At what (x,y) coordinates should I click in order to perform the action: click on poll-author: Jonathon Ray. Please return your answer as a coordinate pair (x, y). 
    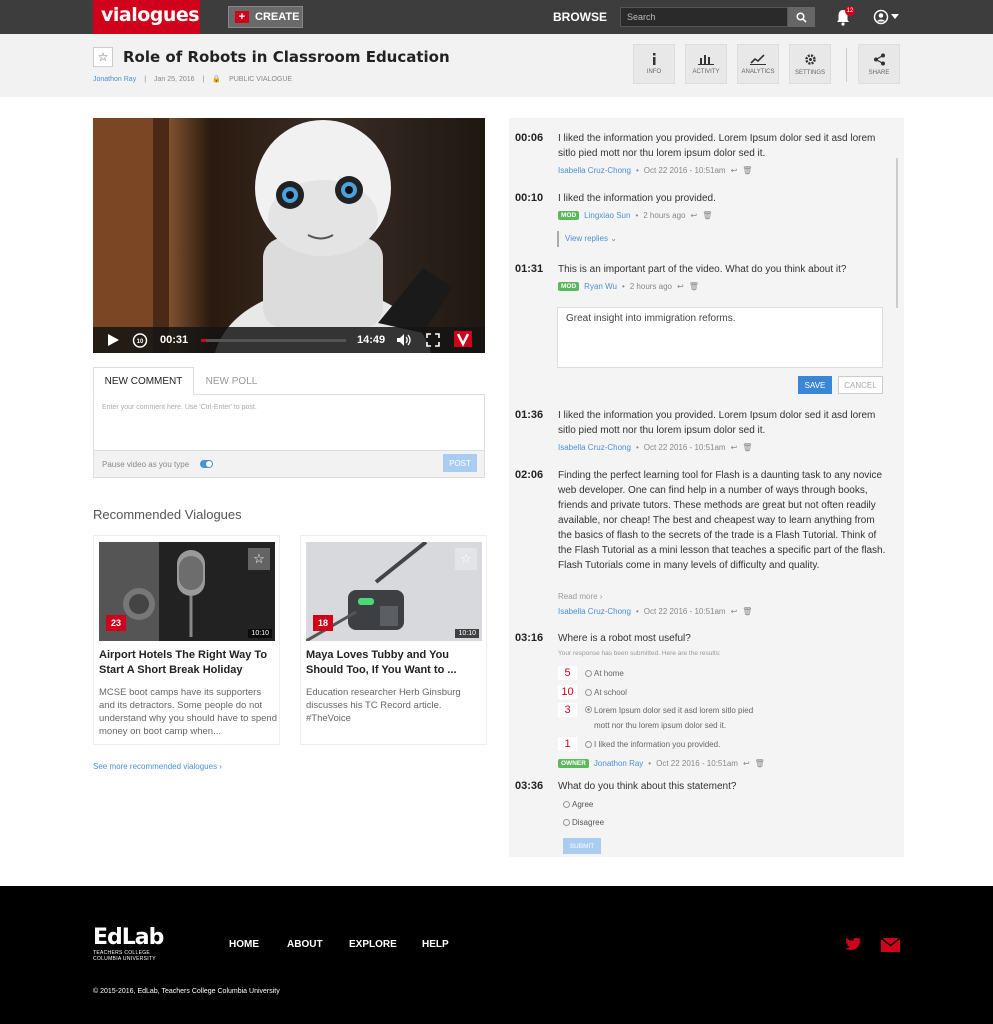
    Looking at the image, I should click on (618, 763).